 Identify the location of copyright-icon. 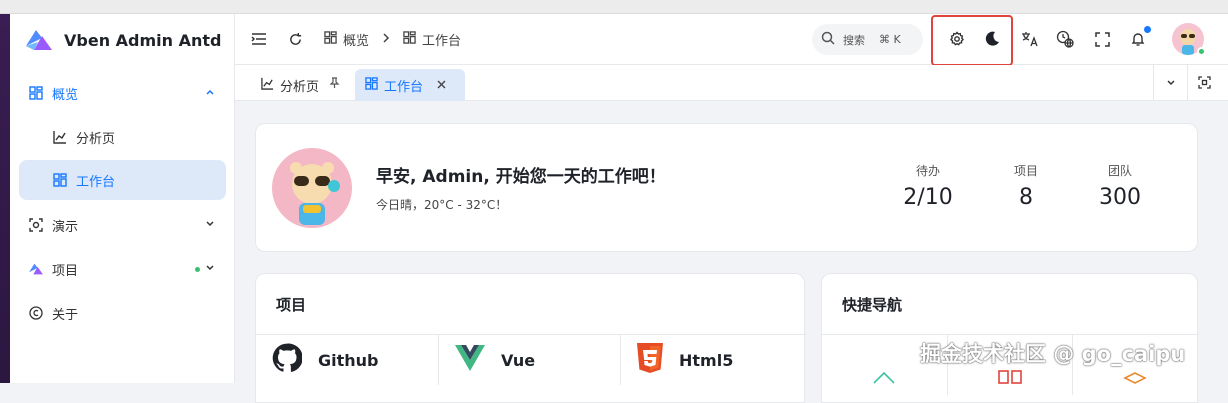
(36, 313).